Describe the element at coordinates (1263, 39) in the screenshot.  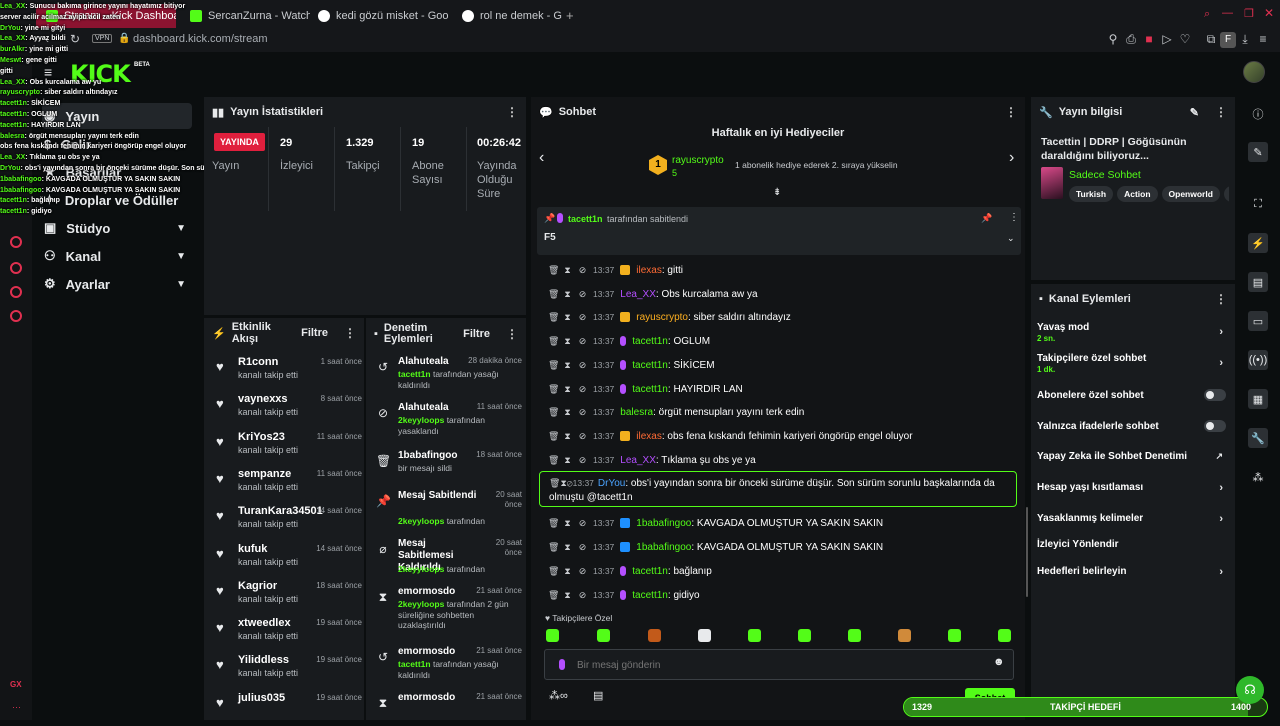
I see `menu-icon: ≡` at that location.